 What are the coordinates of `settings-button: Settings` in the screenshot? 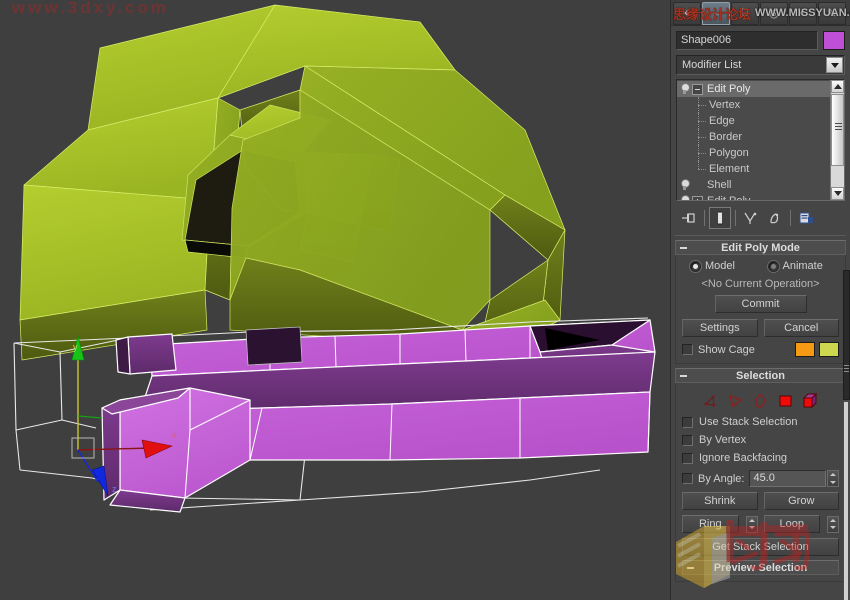 It's located at (720, 328).